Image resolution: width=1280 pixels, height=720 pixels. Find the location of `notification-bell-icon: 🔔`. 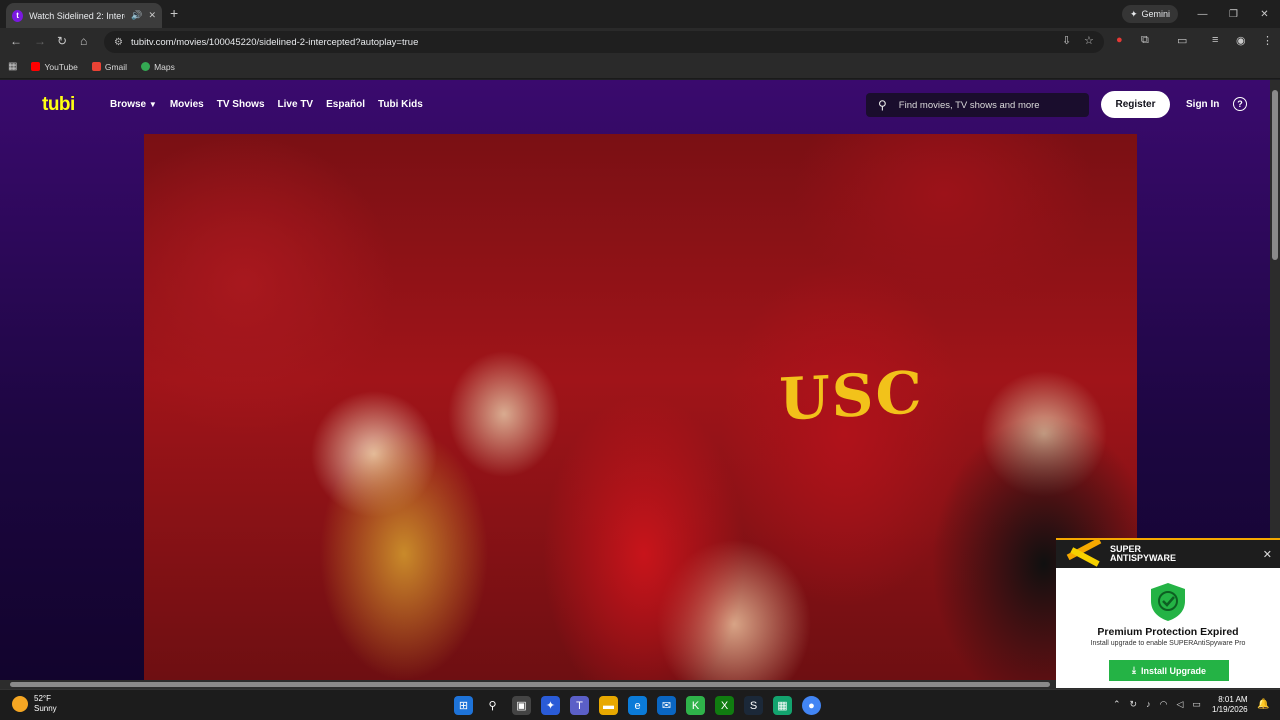

notification-bell-icon: 🔔 is located at coordinates (1263, 704).